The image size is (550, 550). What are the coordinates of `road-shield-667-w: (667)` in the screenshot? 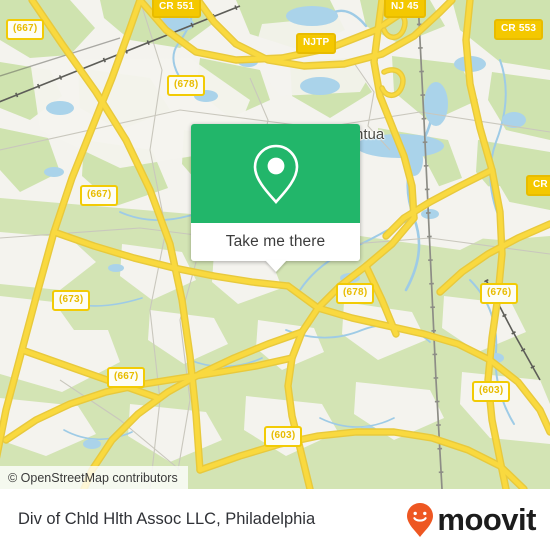 It's located at (99, 195).